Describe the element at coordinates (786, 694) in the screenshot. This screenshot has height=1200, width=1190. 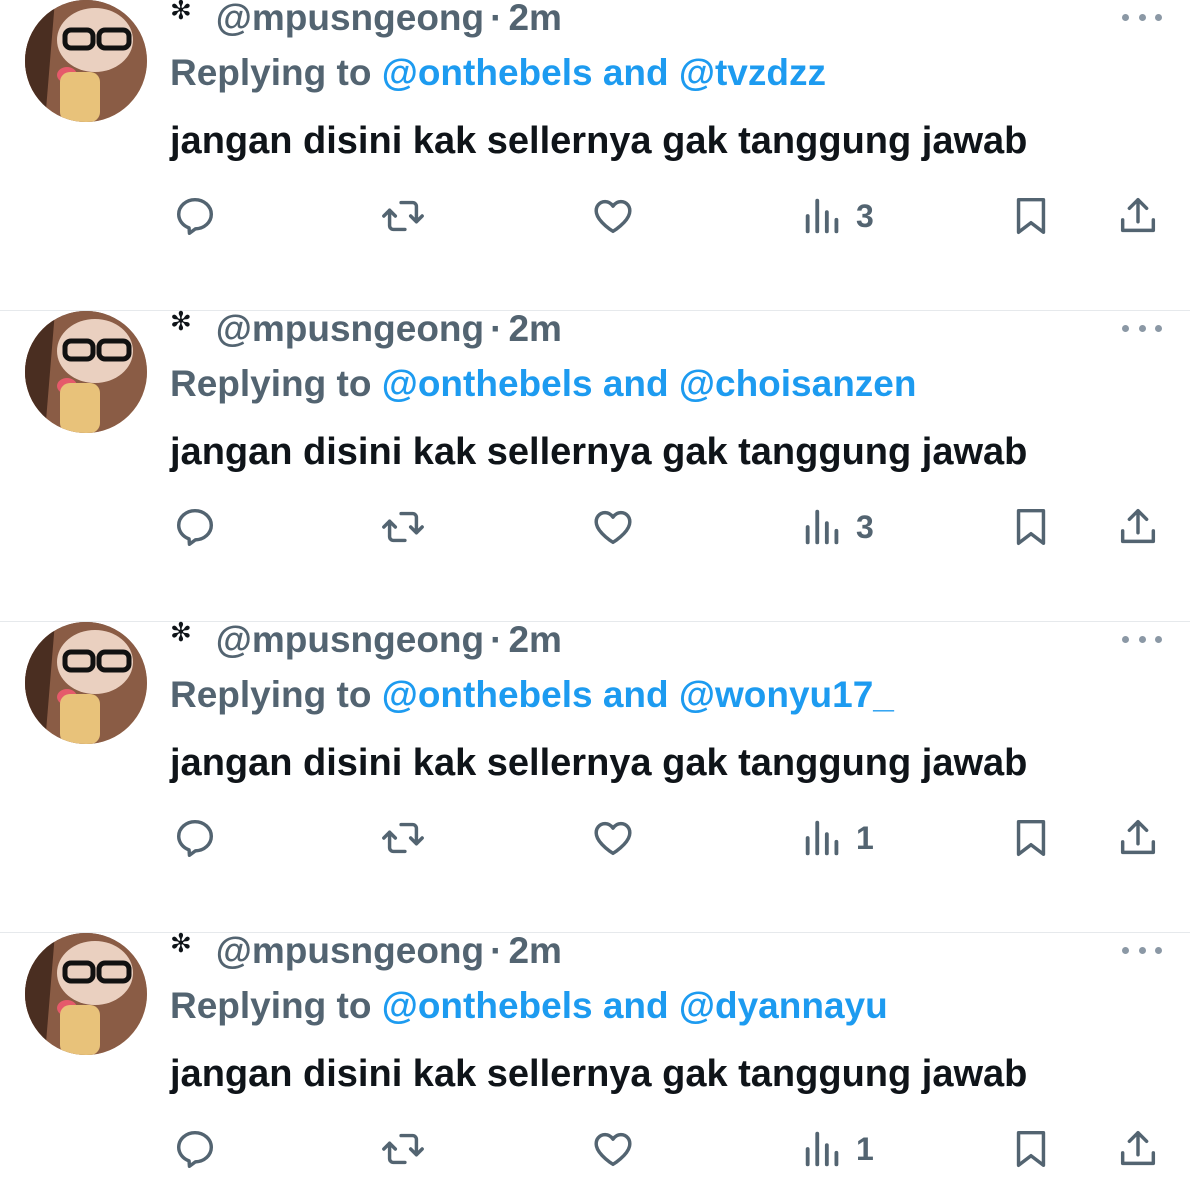
I see `reply-user-link: @wonyu17_` at that location.